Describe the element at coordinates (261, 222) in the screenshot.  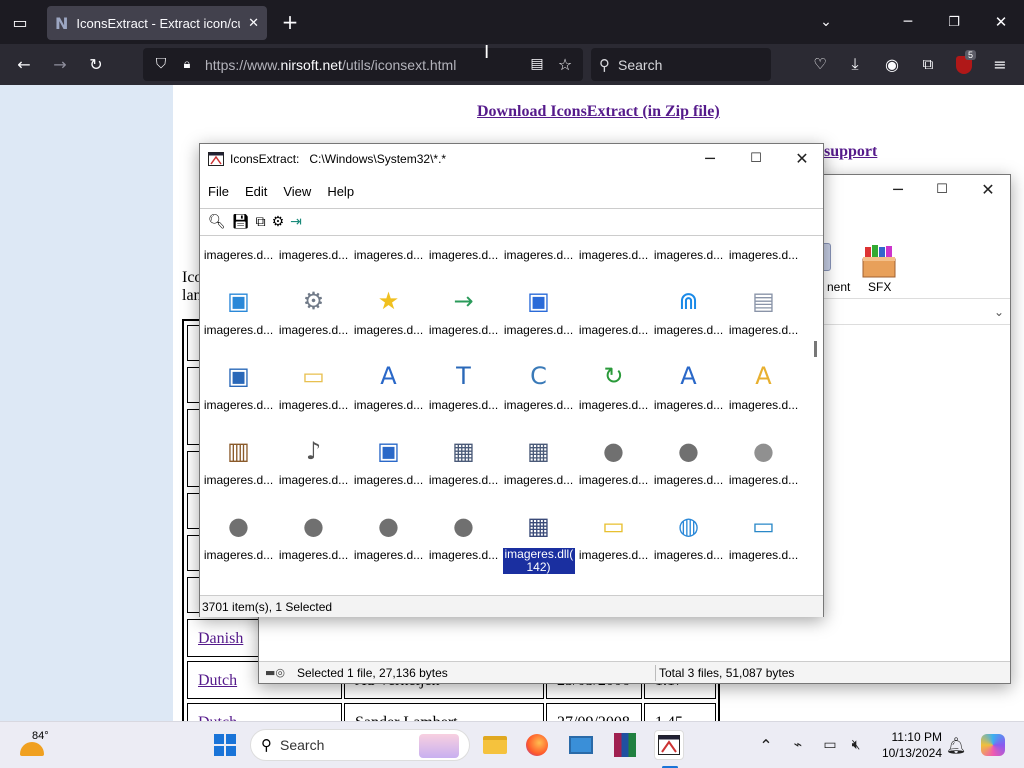
I see `copy-icon: ⧉` at that location.